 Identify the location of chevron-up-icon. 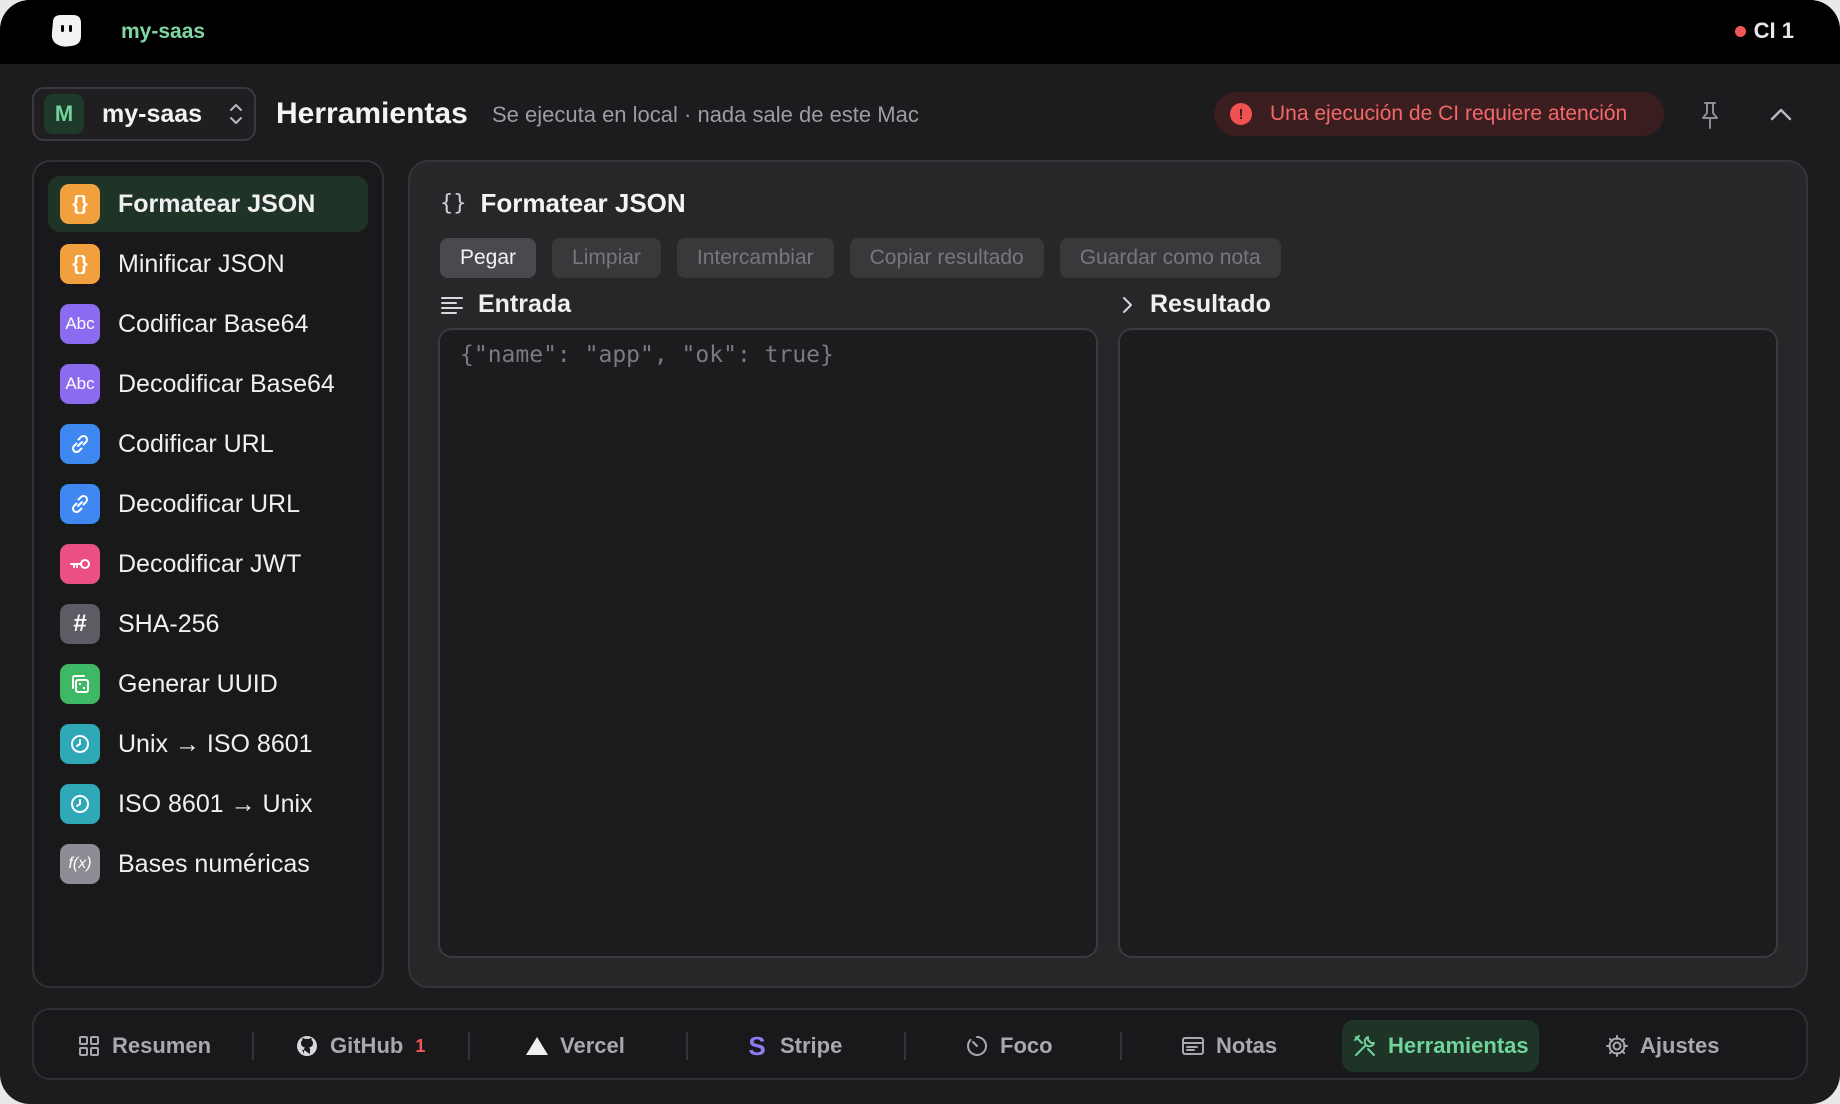
(1781, 115).